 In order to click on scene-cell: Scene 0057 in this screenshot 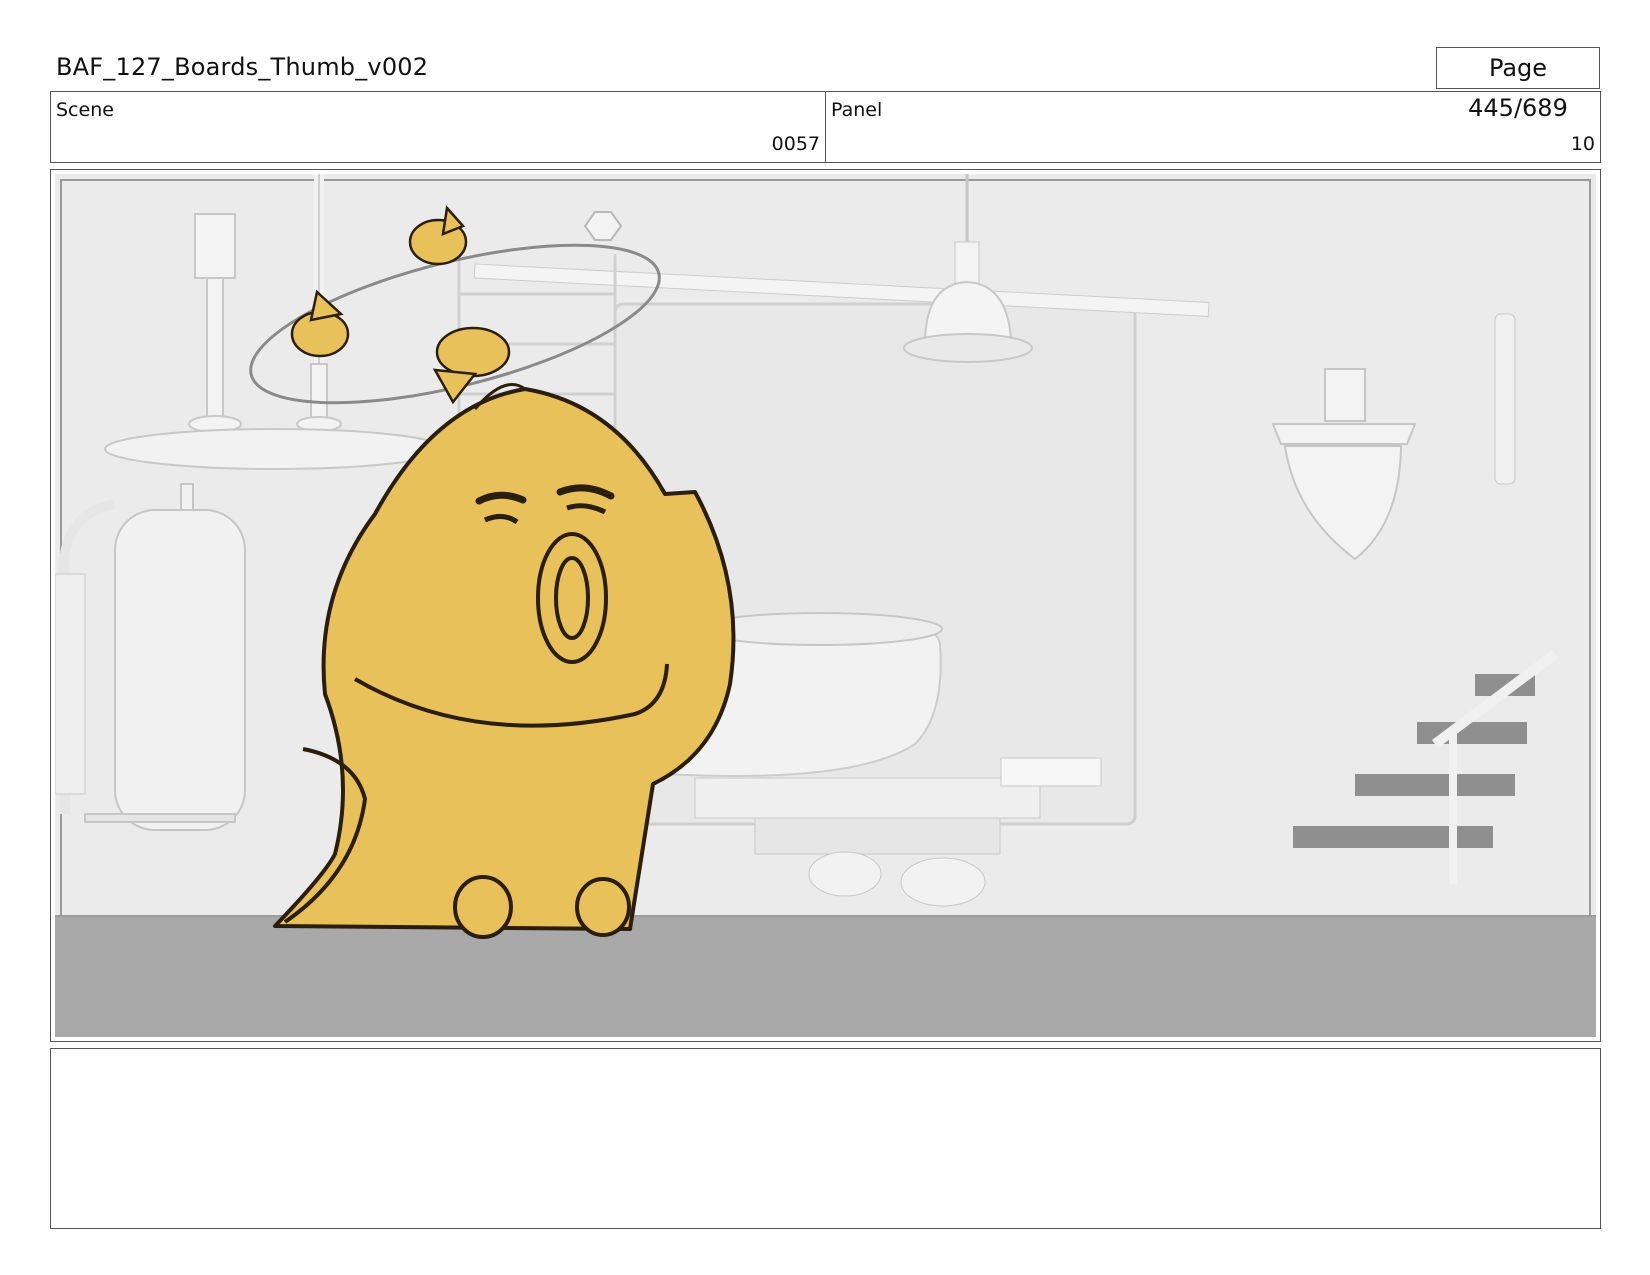, I will do `click(438, 127)`.